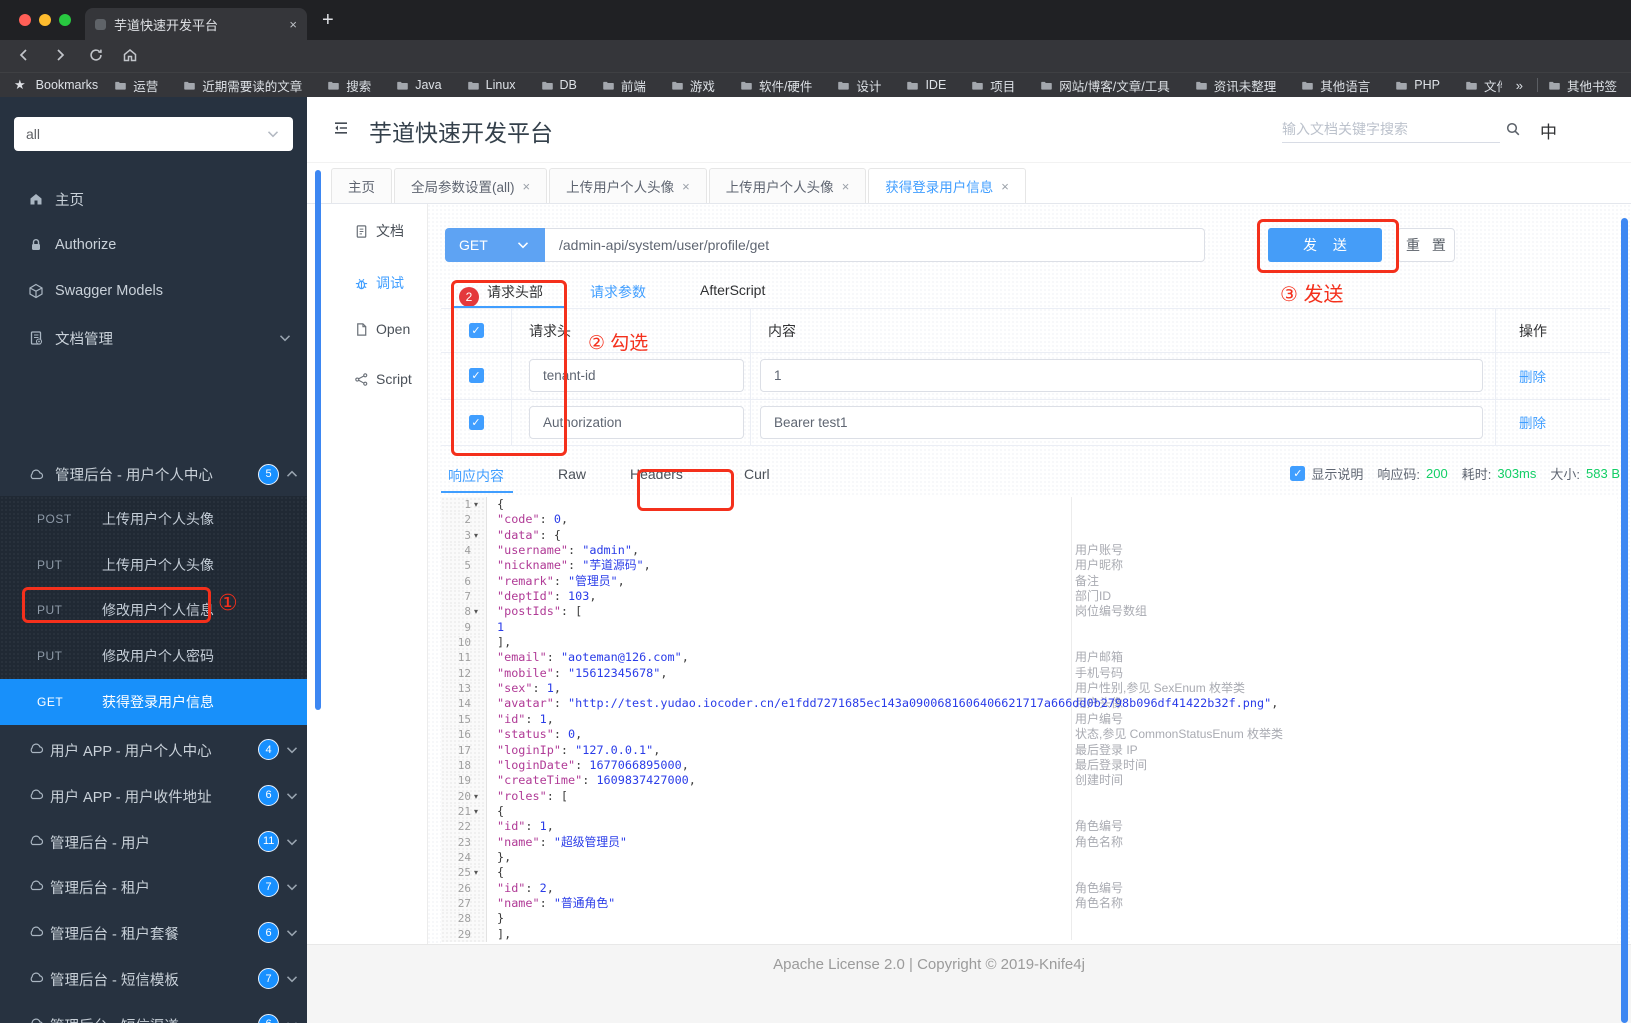 The image size is (1631, 1023). I want to click on show-description-checkbox: ✓, so click(1298, 473).